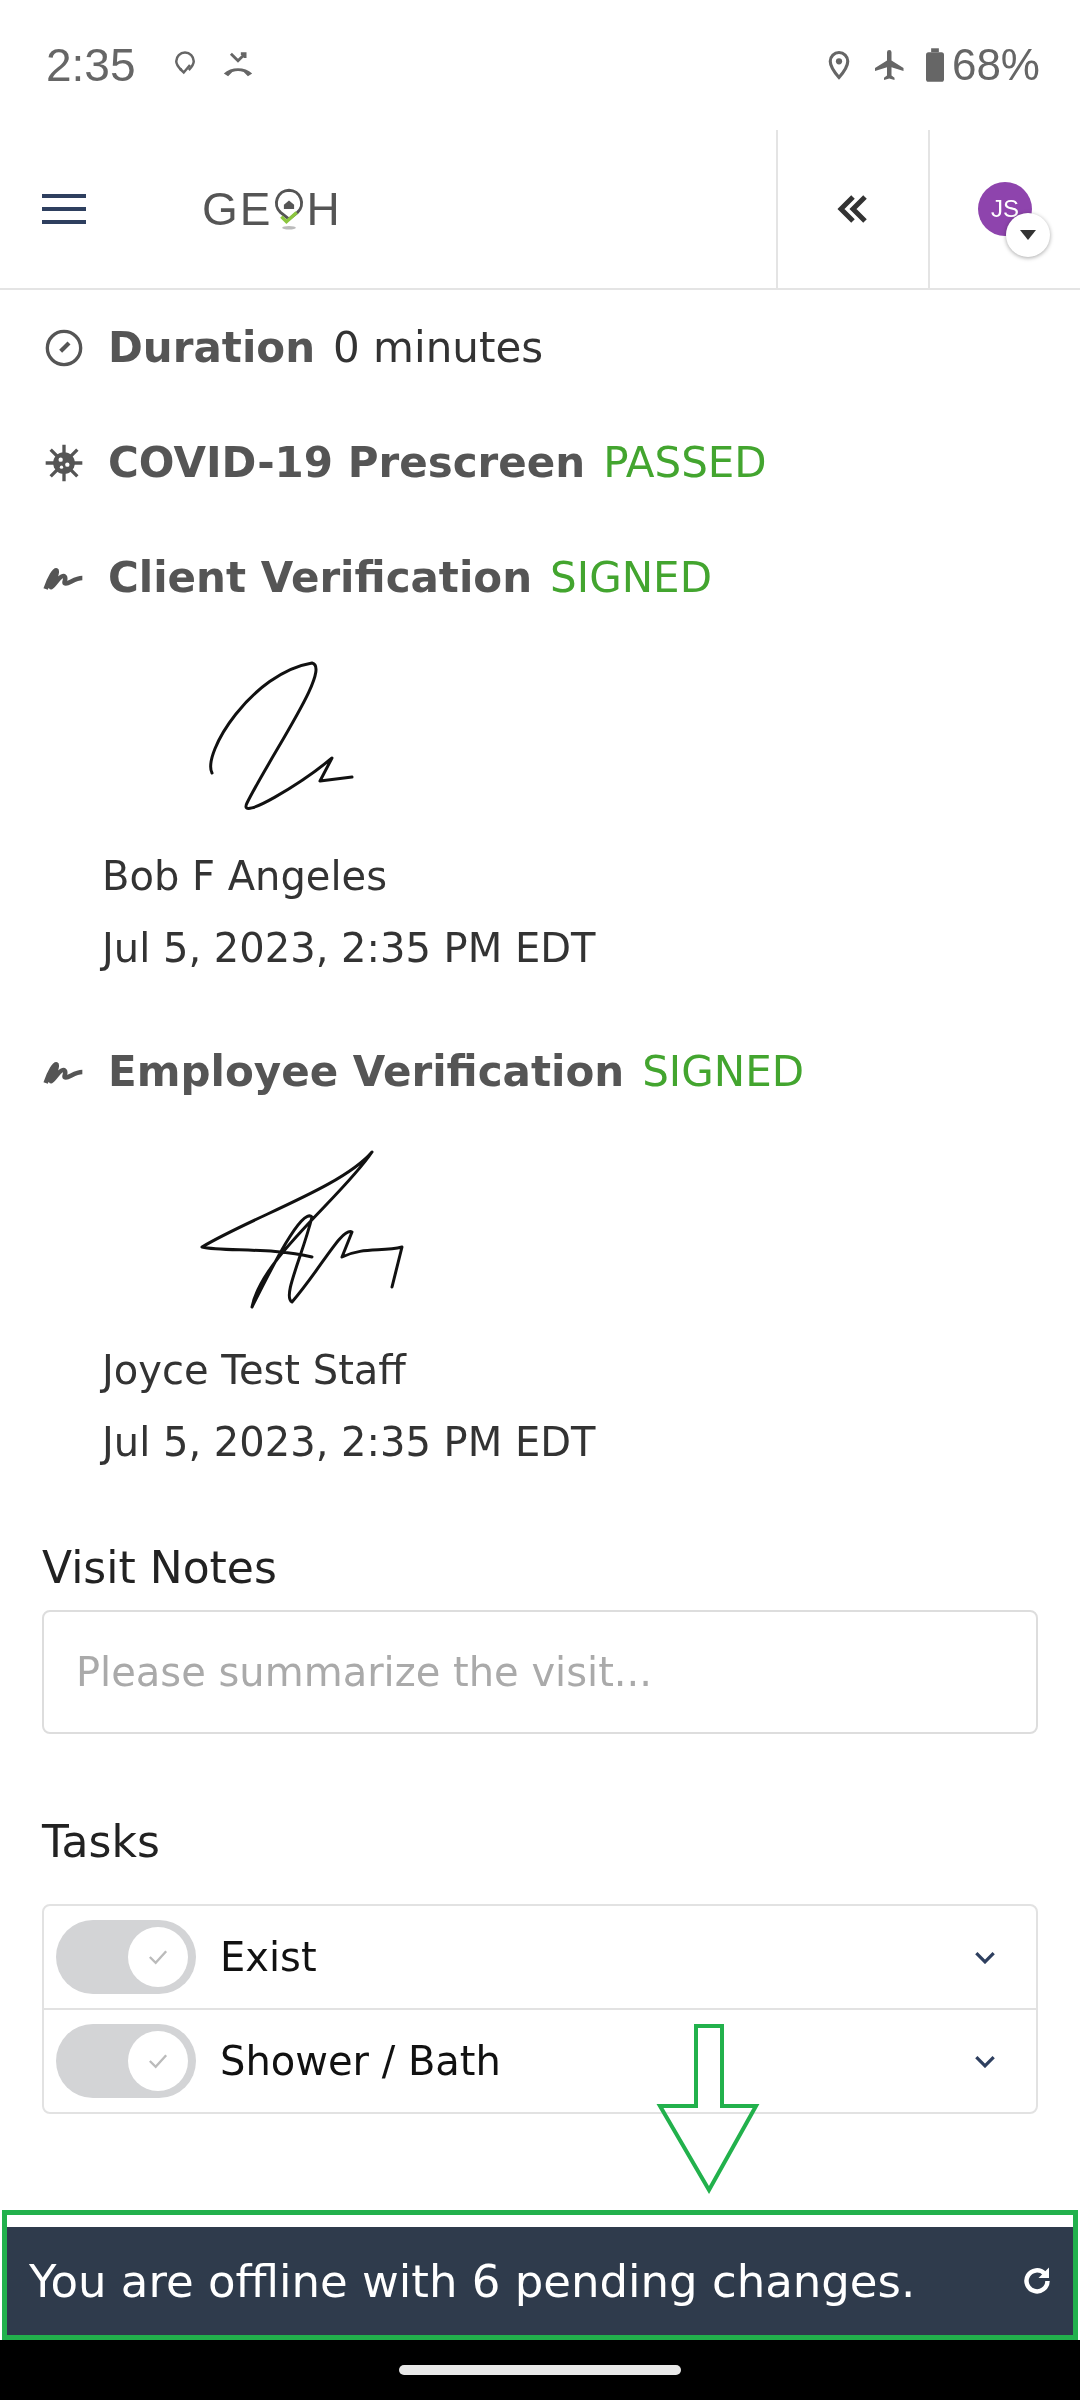 Image resolution: width=1080 pixels, height=2400 pixels. Describe the element at coordinates (320, 577) in the screenshot. I see `detail-label: Client Verification` at that location.